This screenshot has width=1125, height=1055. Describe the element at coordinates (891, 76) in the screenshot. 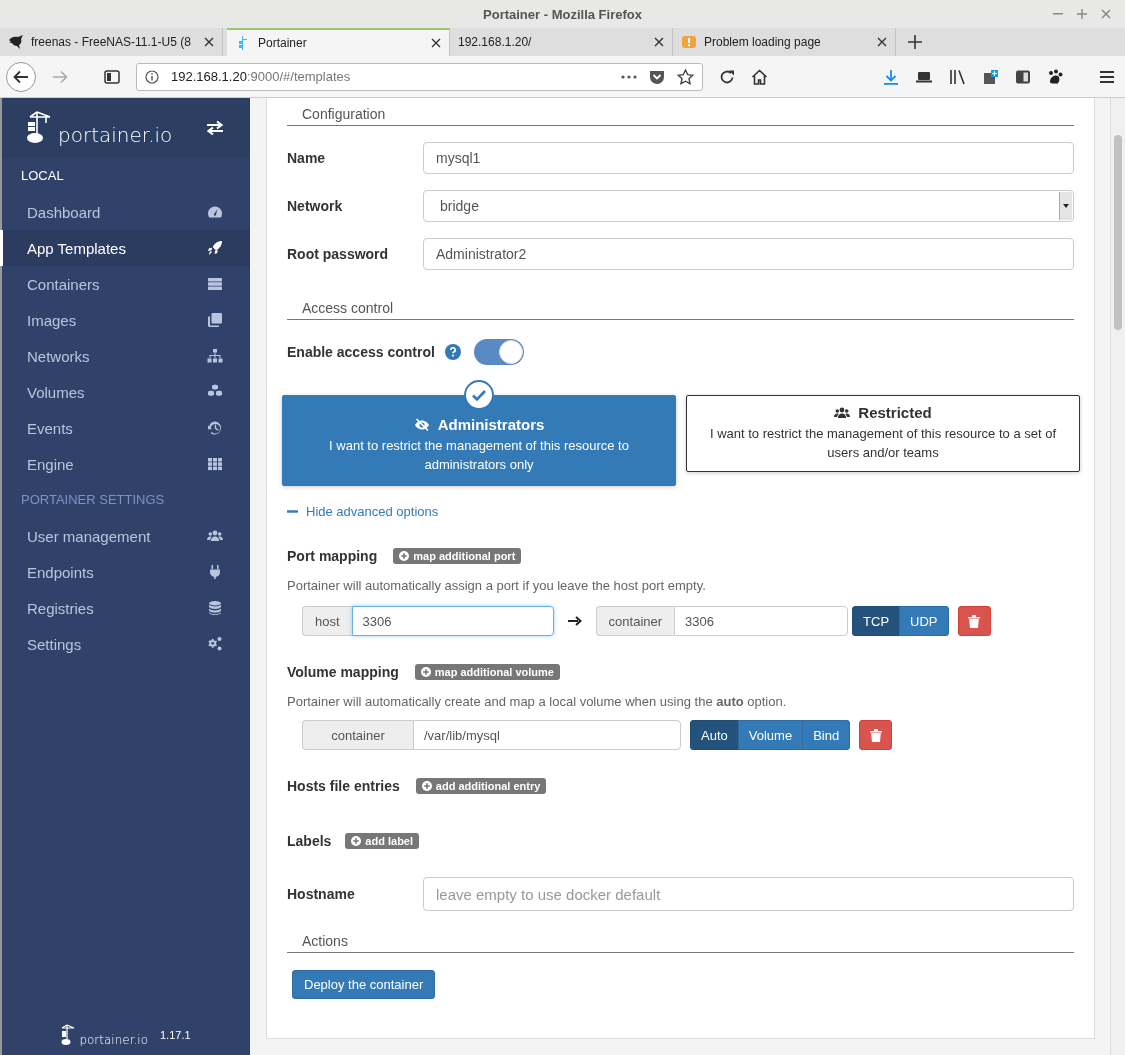

I see `download-icon` at that location.